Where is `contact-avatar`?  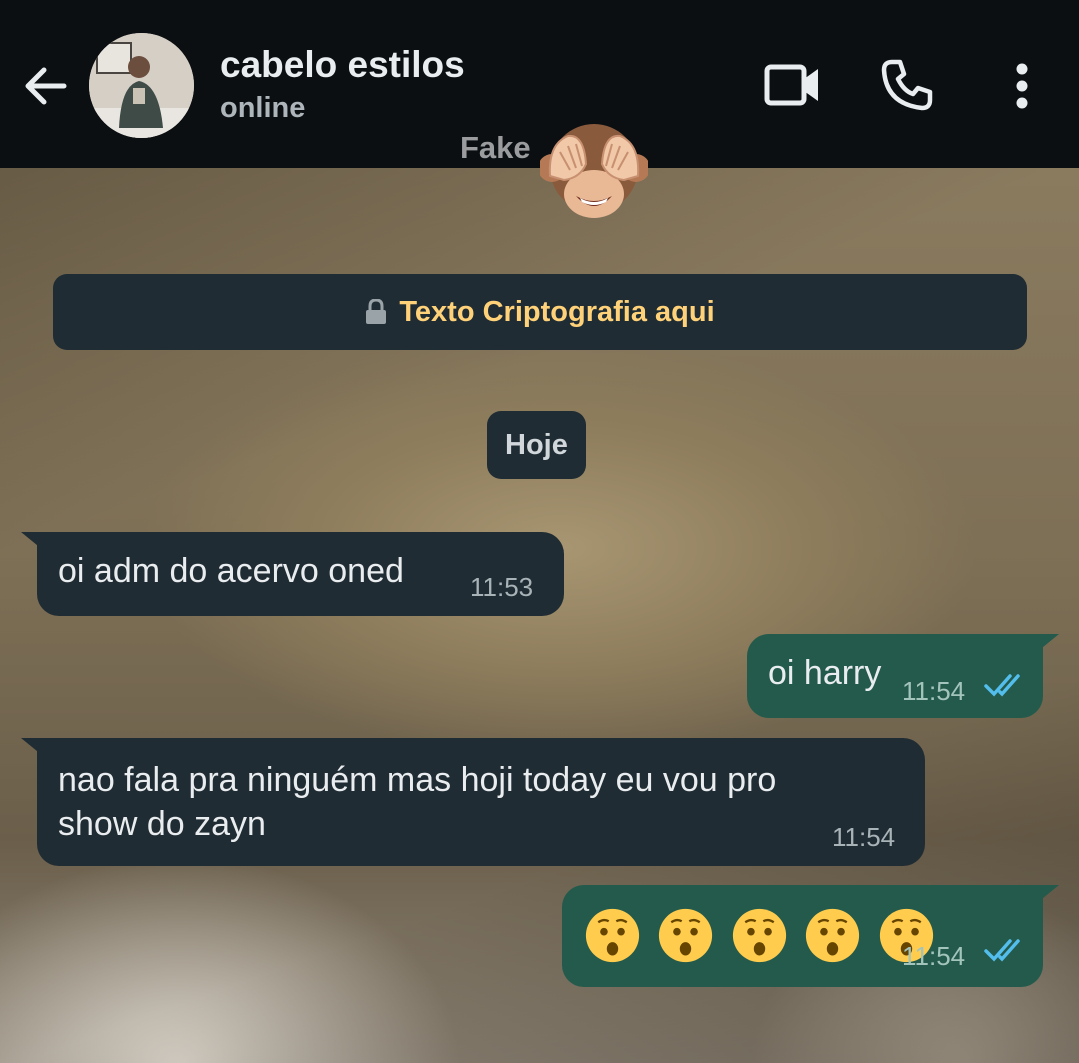
contact-avatar is located at coordinates (141, 85).